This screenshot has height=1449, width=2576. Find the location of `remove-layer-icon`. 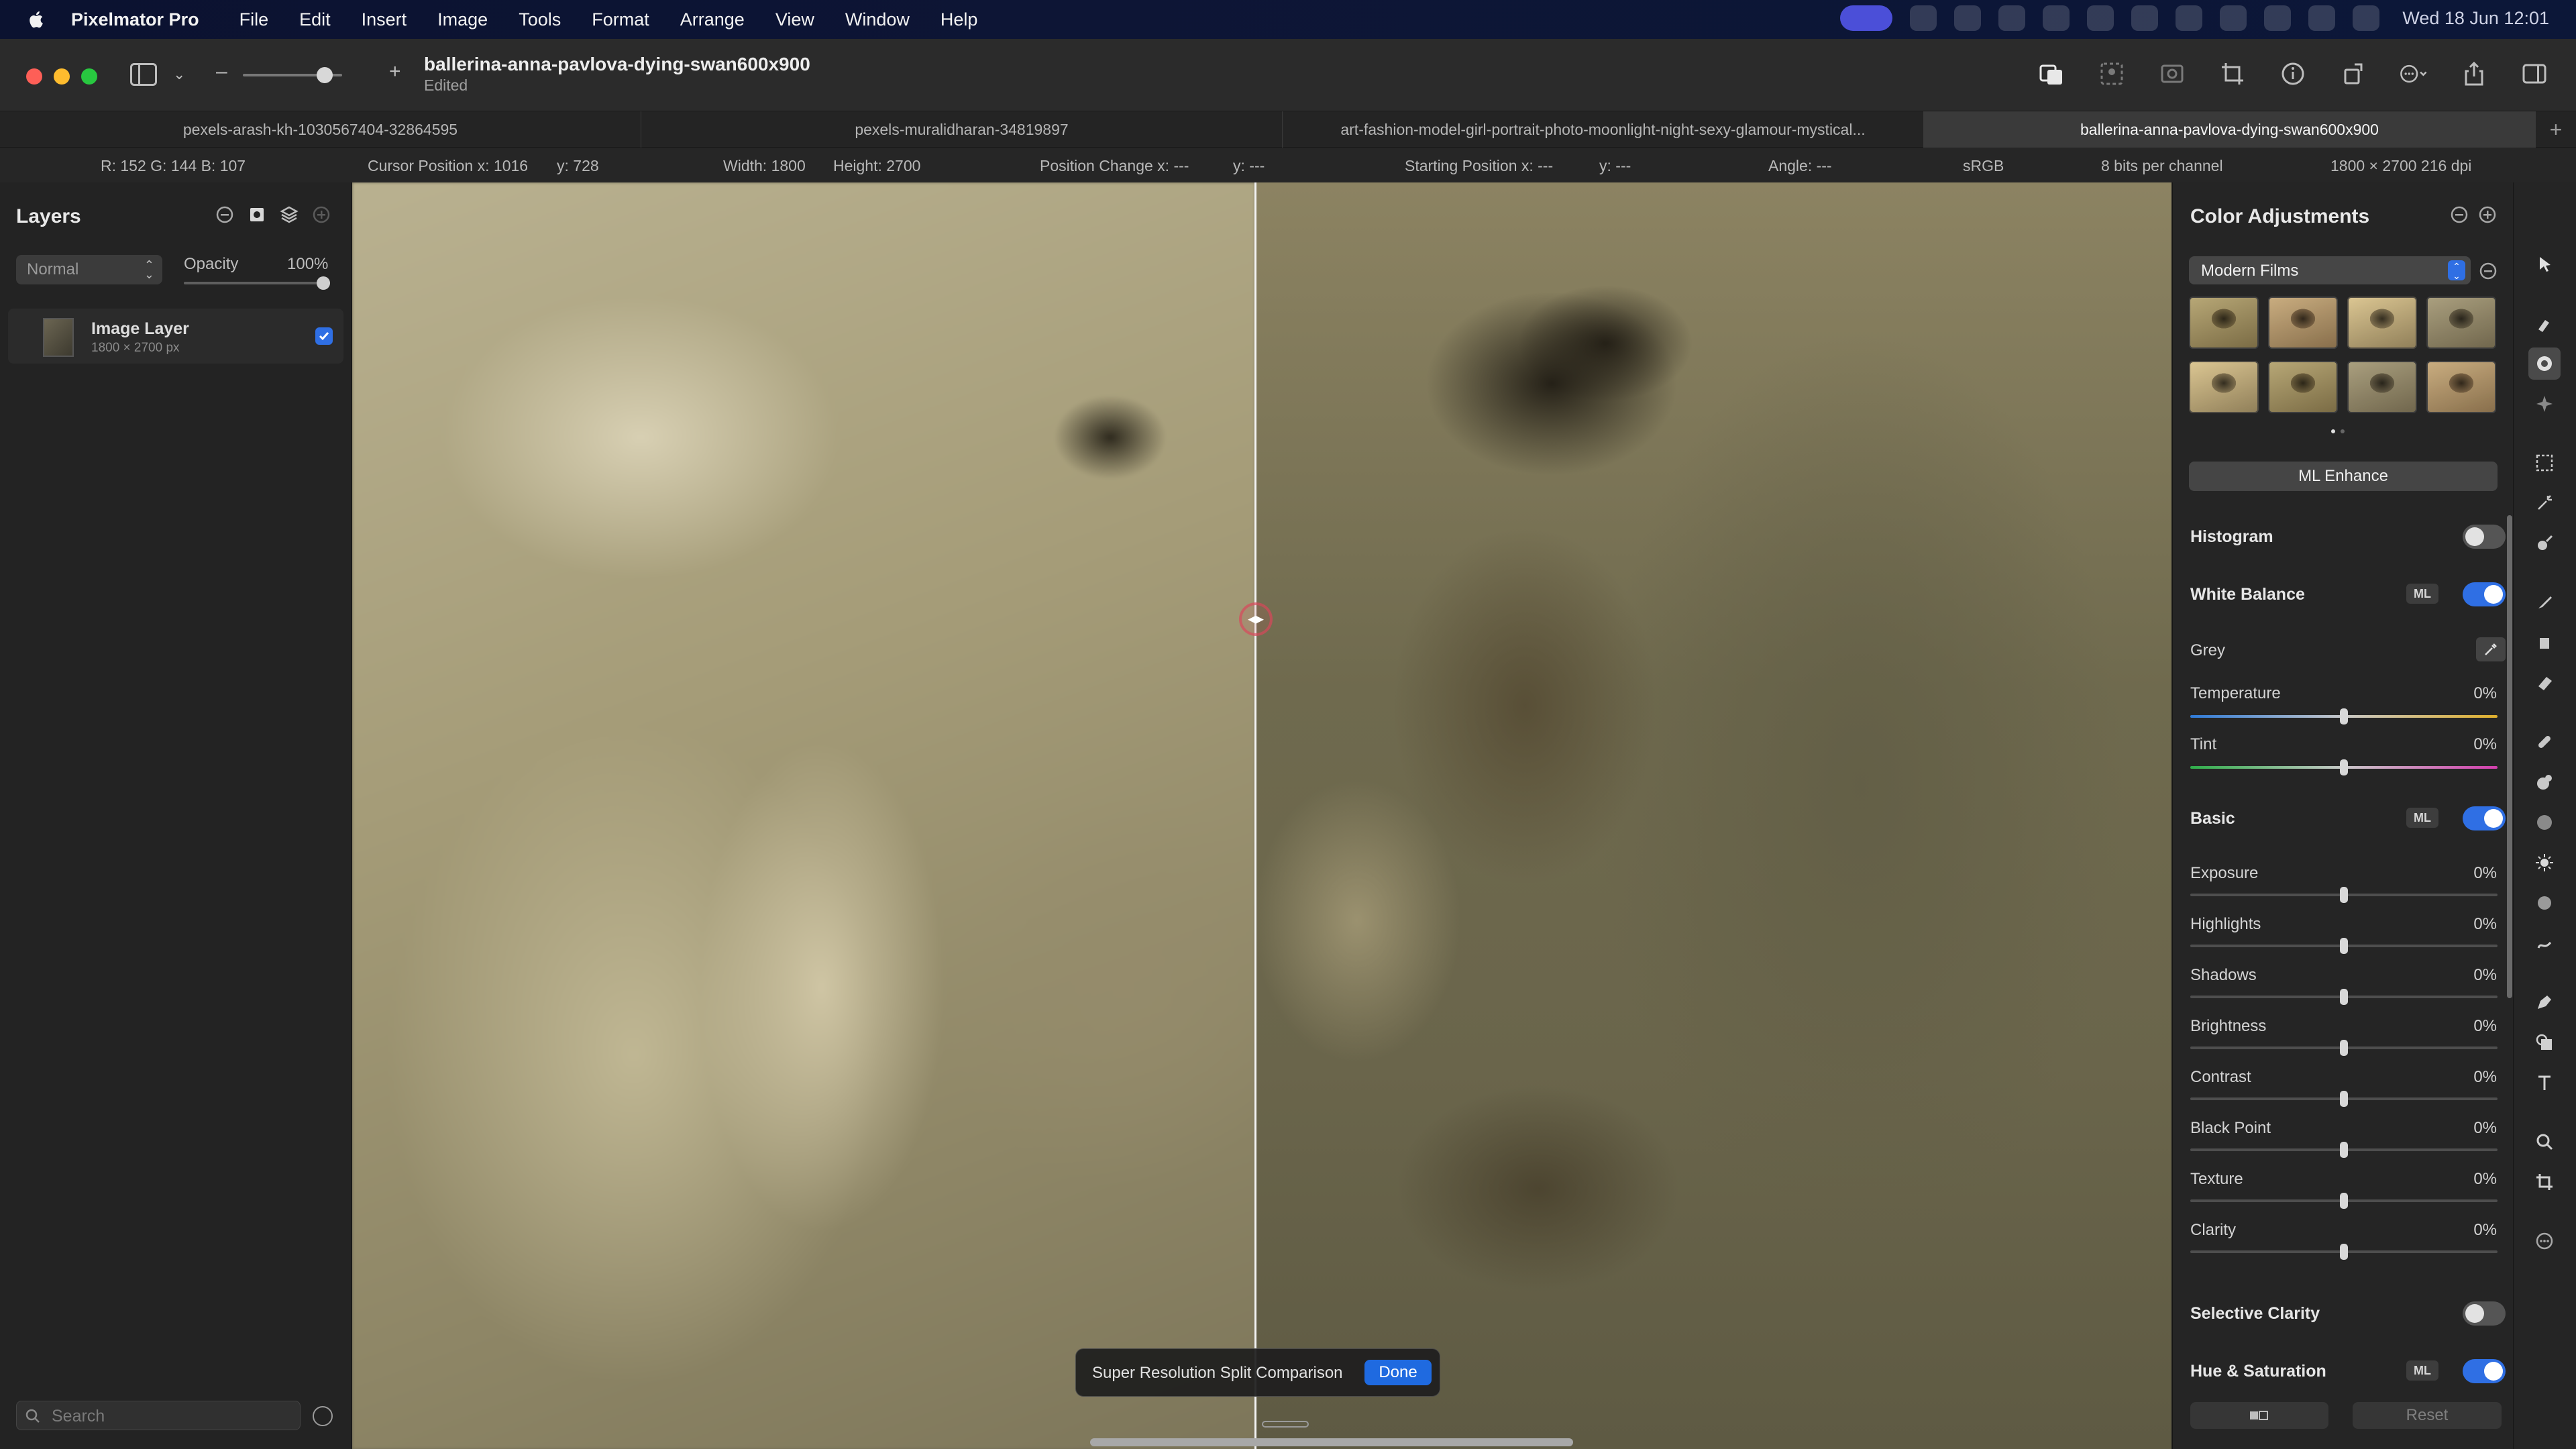

remove-layer-icon is located at coordinates (224, 214).